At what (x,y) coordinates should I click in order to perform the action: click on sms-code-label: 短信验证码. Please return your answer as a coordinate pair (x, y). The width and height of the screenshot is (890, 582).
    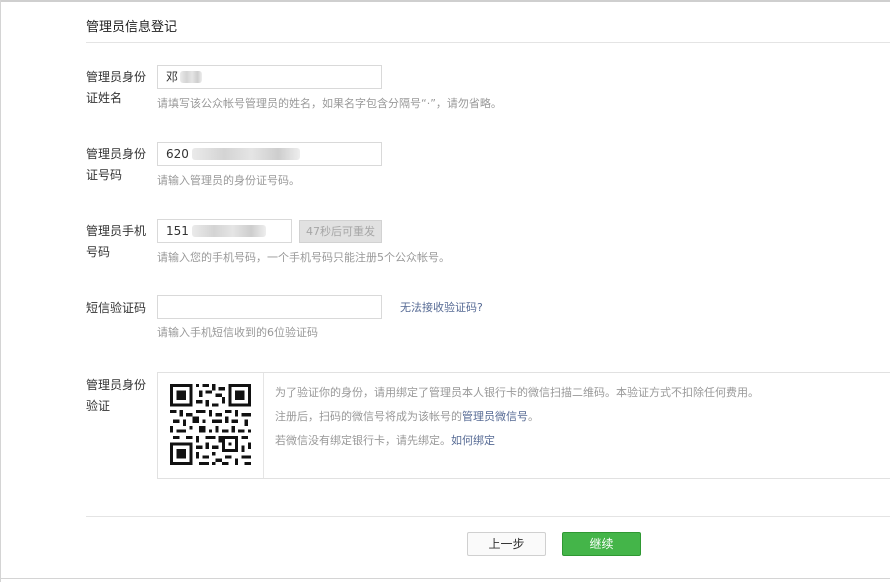
    Looking at the image, I should click on (116, 308).